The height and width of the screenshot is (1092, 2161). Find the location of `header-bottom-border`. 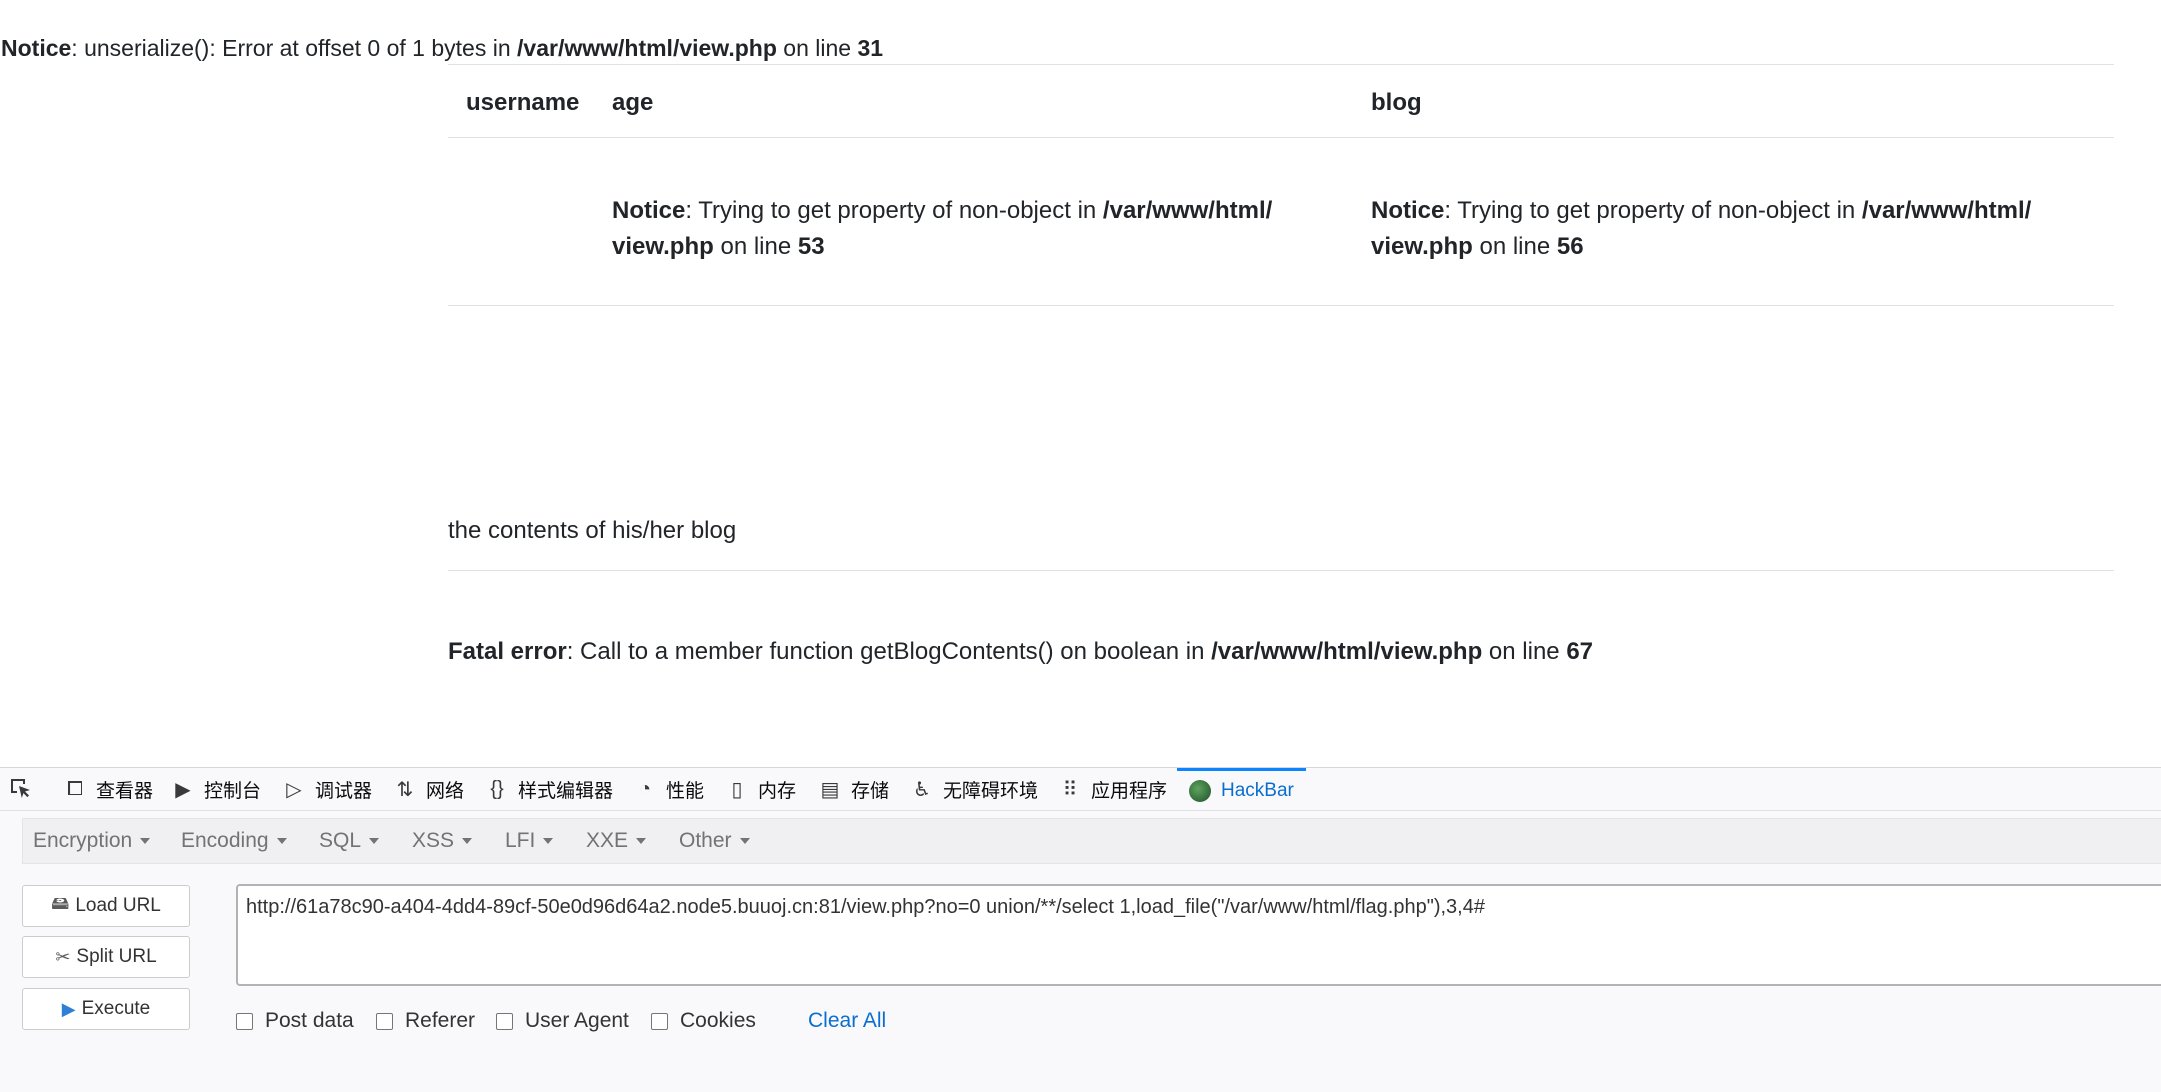

header-bottom-border is located at coordinates (1281, 137).